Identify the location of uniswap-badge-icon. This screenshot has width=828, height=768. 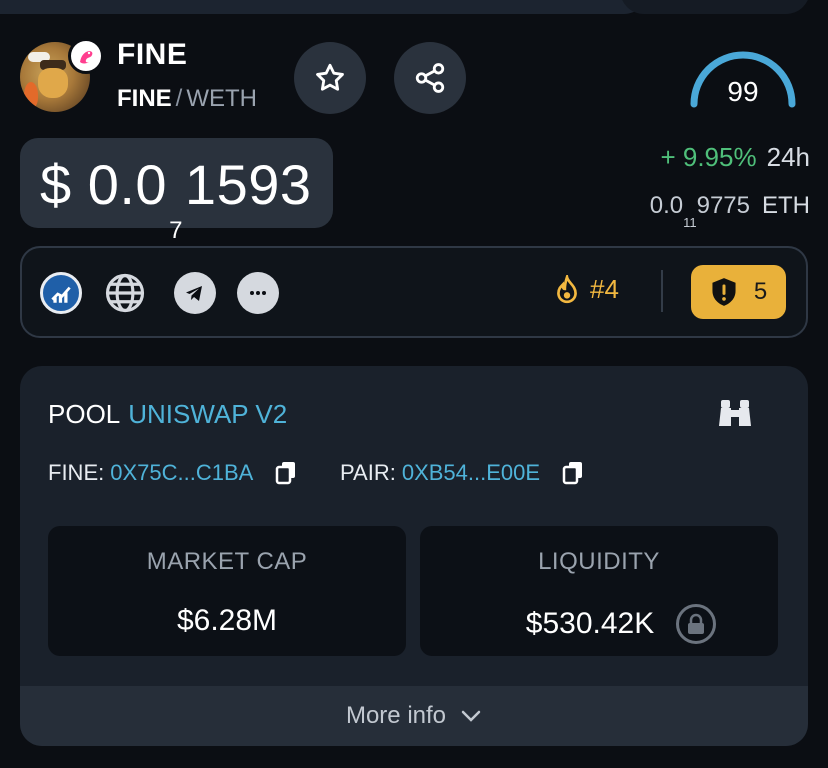
(86, 56).